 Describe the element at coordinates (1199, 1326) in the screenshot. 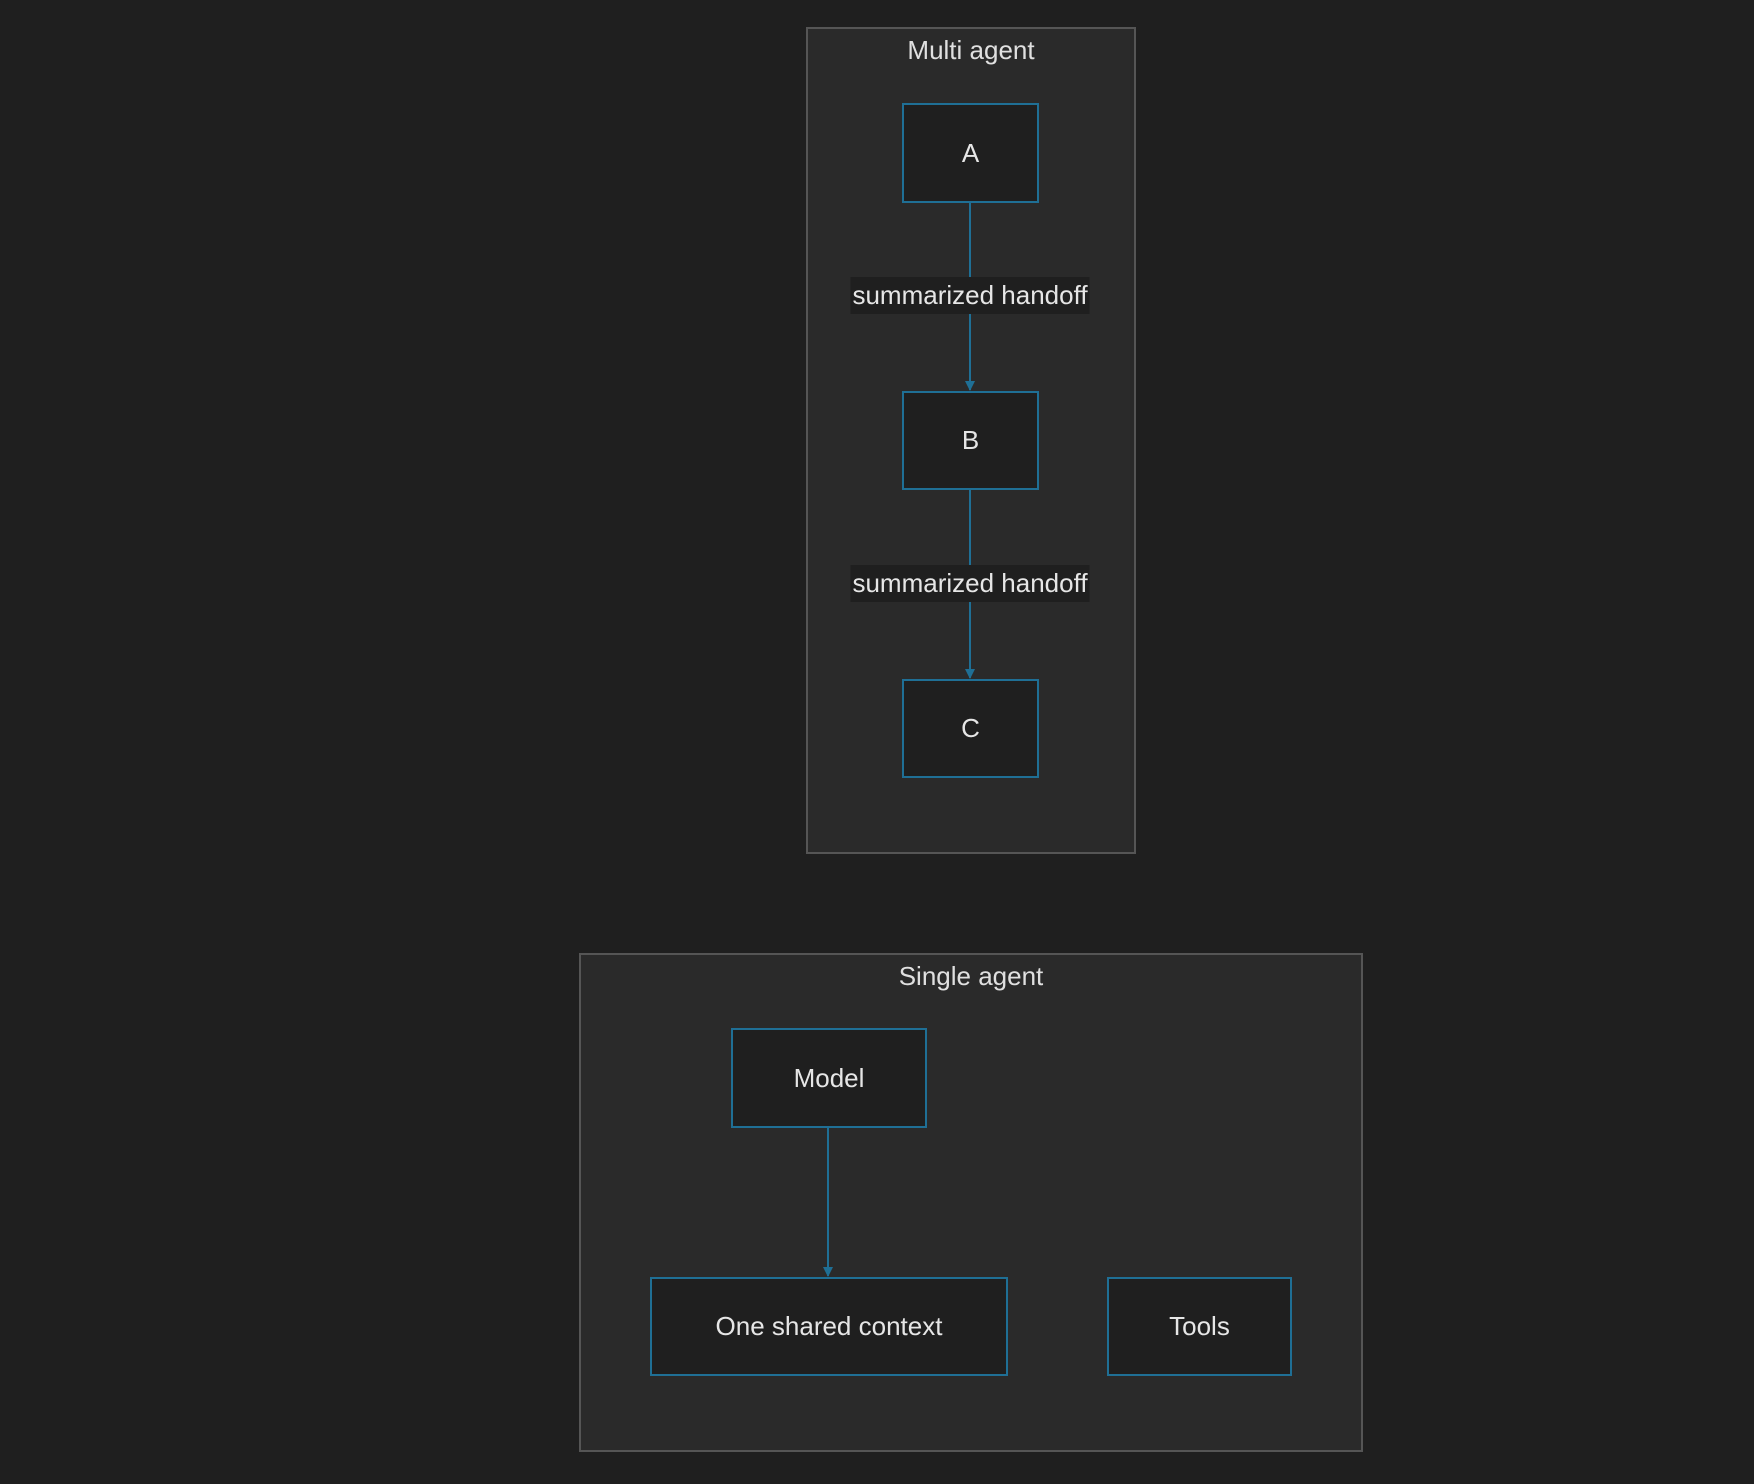

I see `node-tools: Tools` at that location.